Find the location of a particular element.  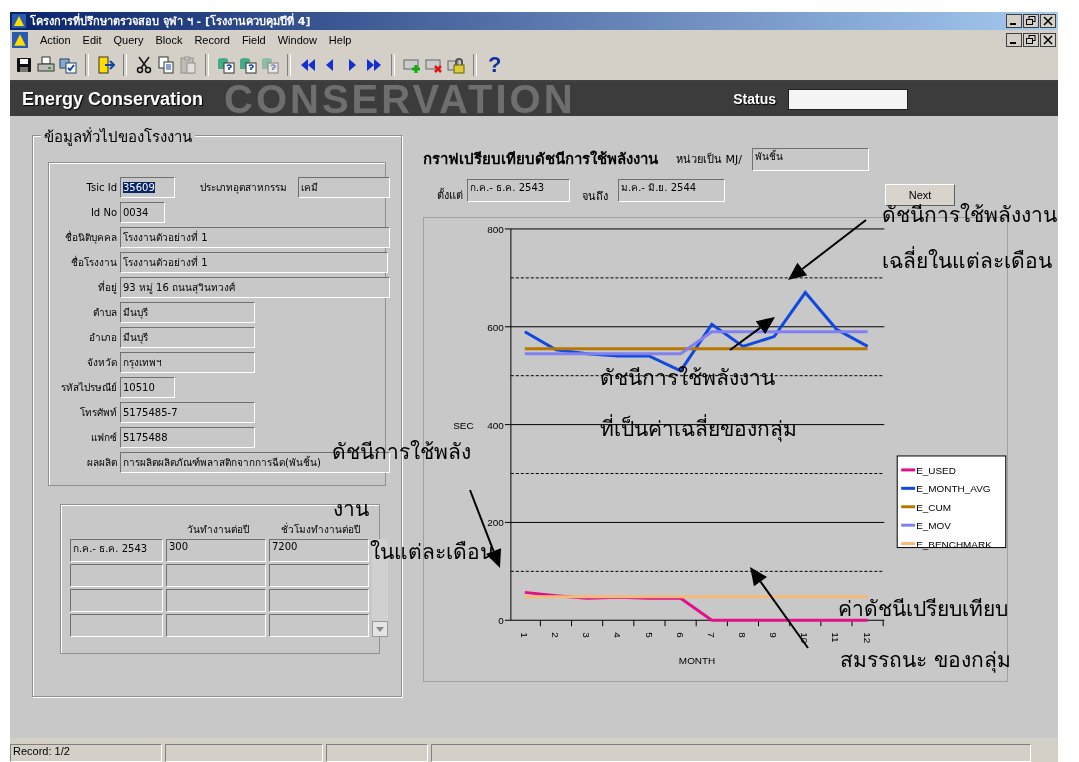

input-field: 10510 is located at coordinates (147, 387).